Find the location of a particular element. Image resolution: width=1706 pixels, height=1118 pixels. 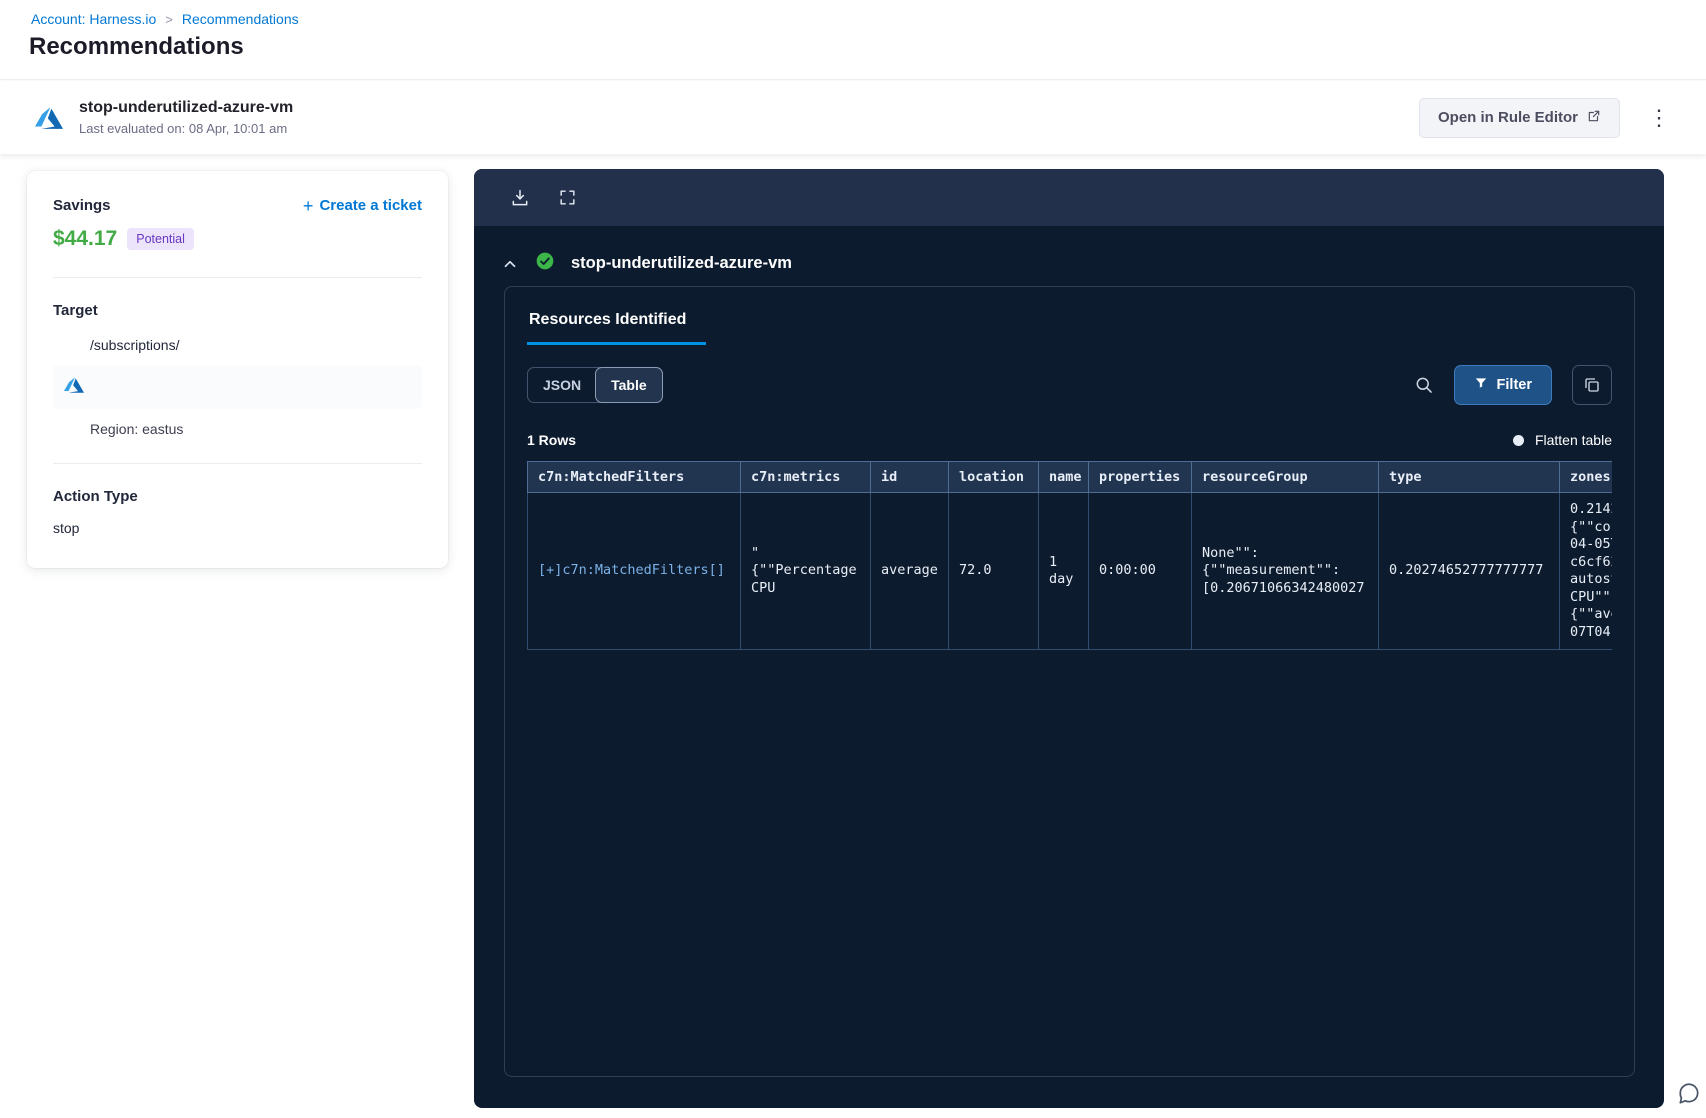

savings-label: Savings is located at coordinates (82, 205).